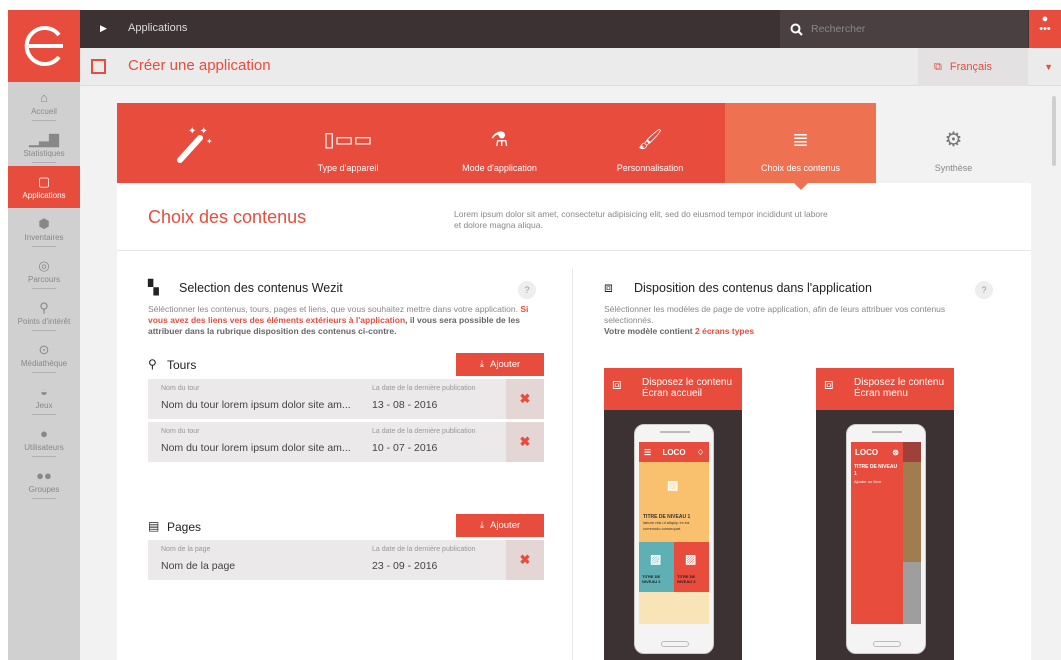  What do you see at coordinates (152, 364) in the screenshot?
I see `pin-icon: ⚲` at bounding box center [152, 364].